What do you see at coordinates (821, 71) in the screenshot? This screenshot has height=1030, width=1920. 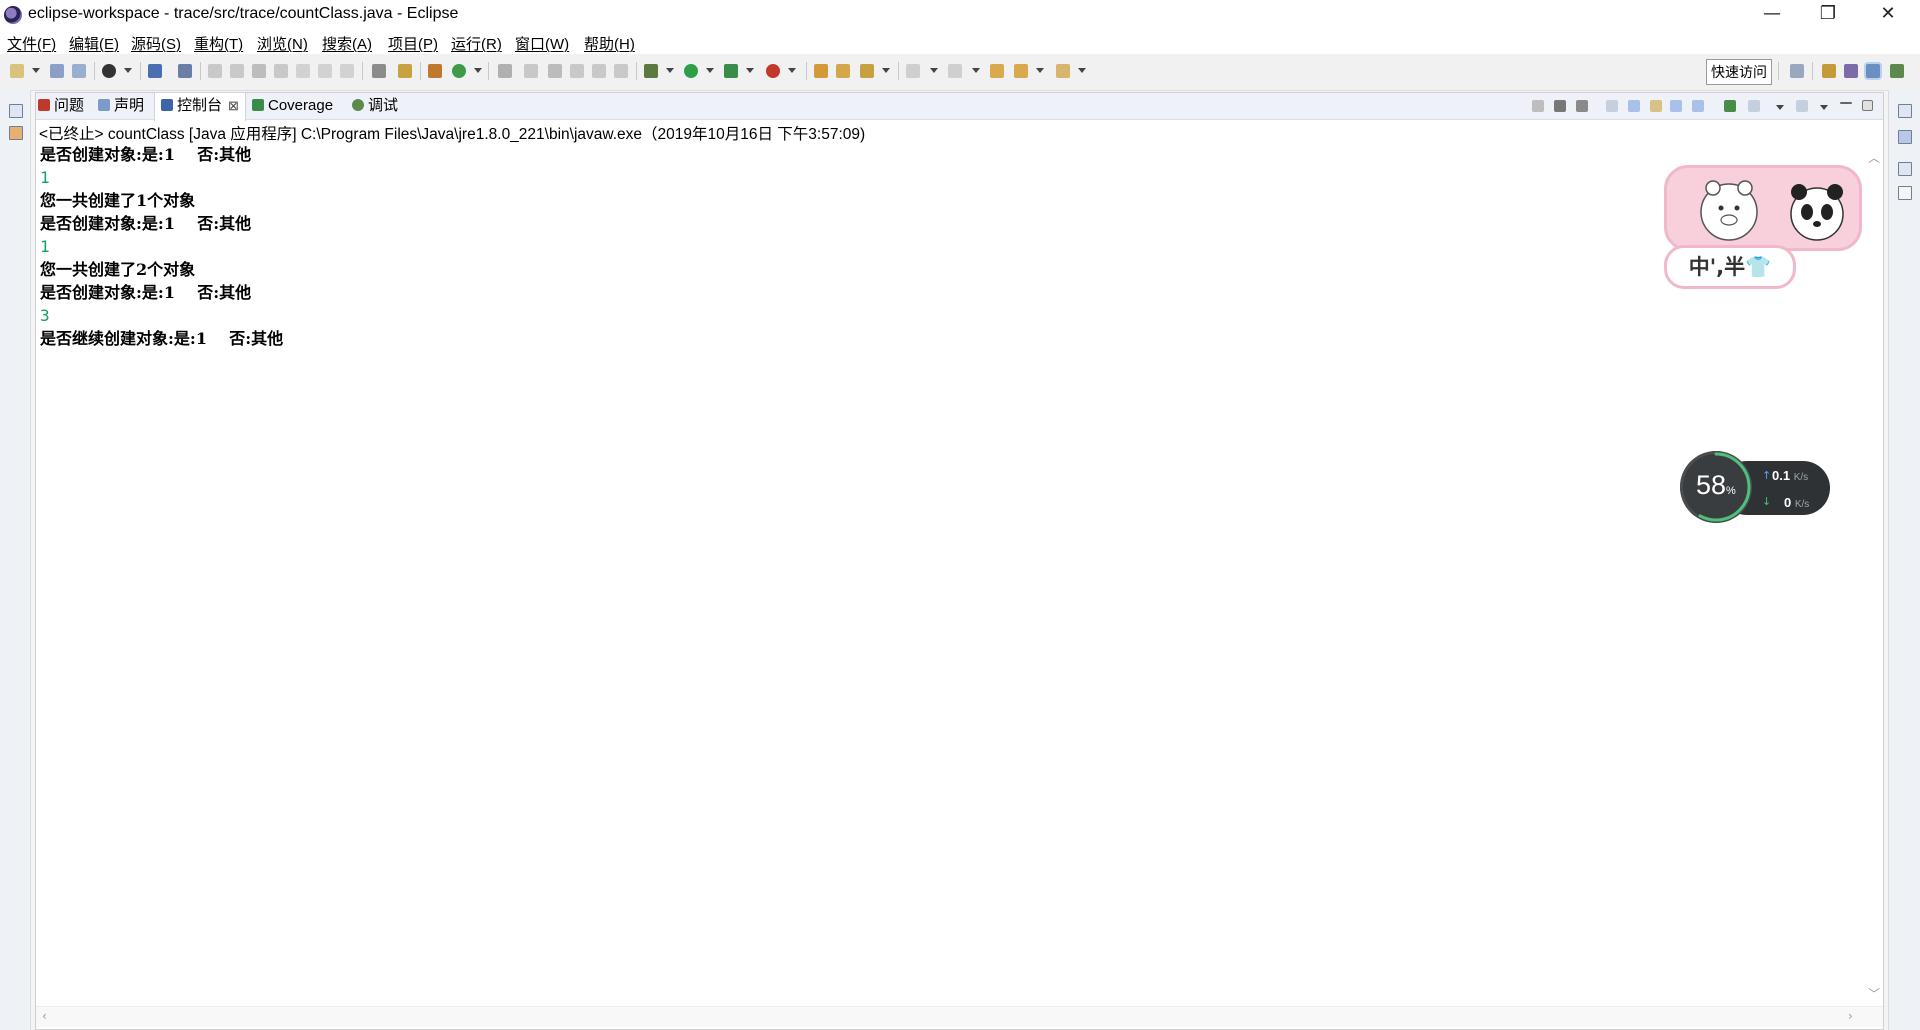 I see `open-folder-icon` at bounding box center [821, 71].